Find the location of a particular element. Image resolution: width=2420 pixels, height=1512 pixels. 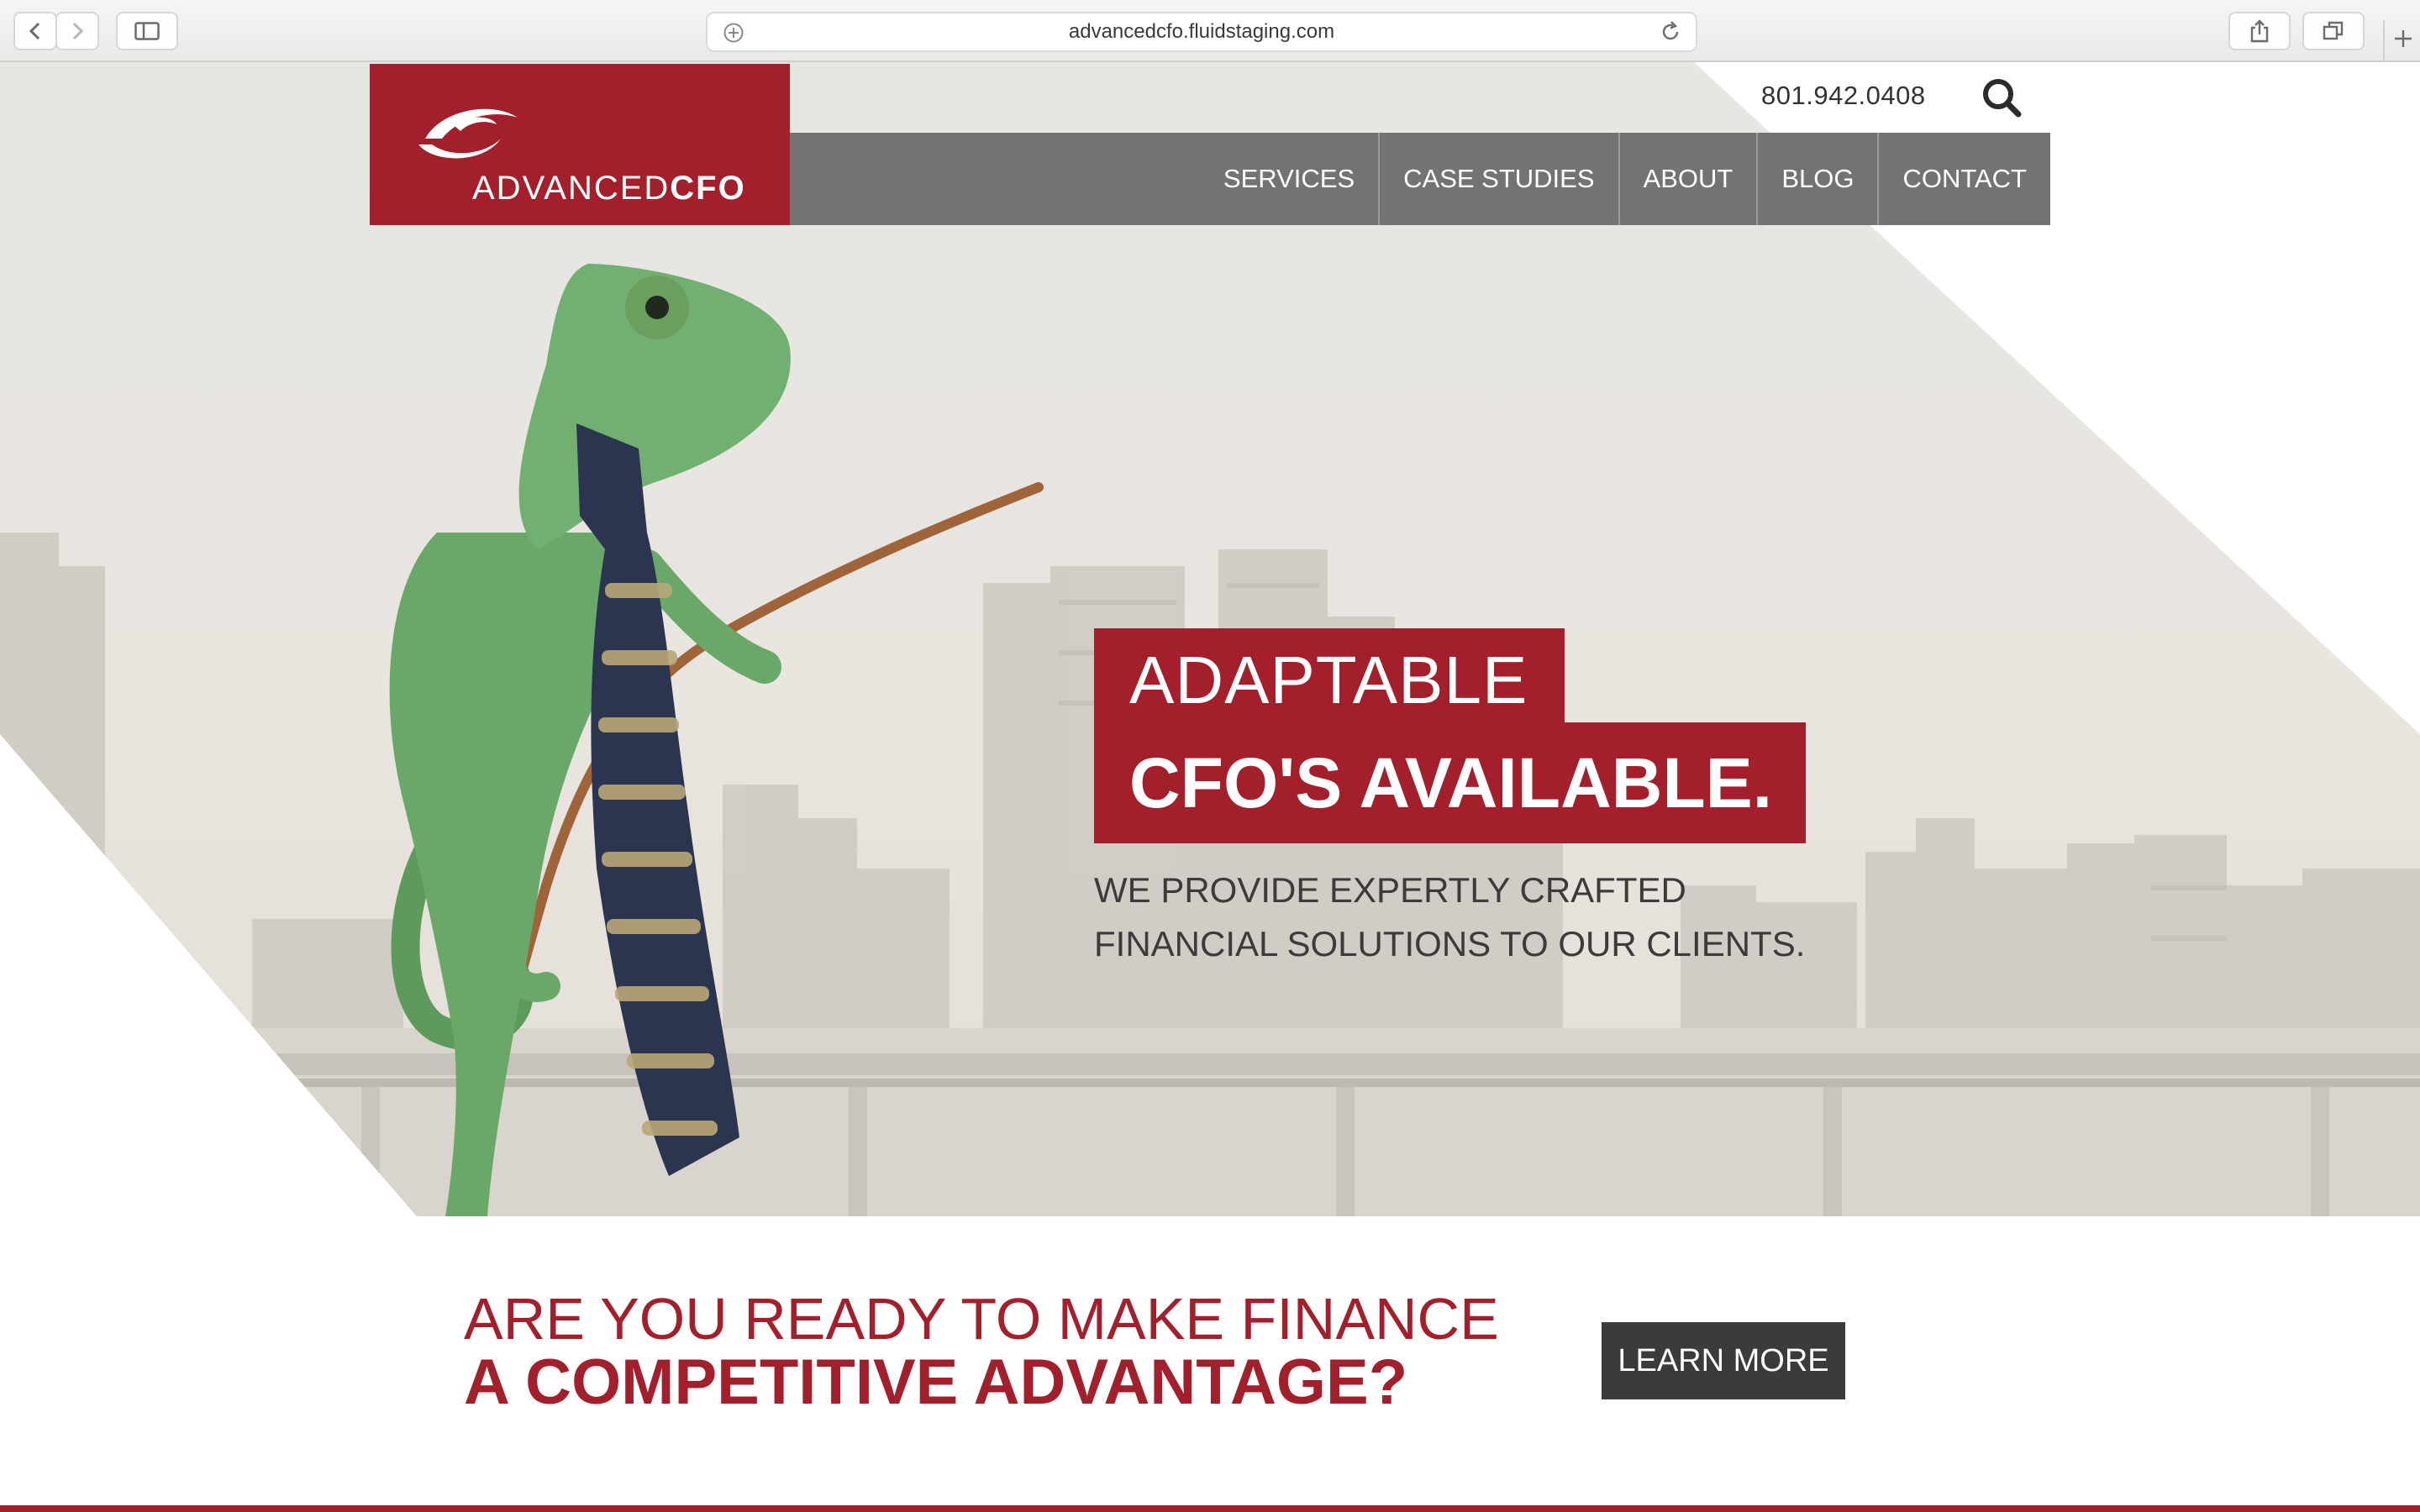

nav-contact: CONTACT is located at coordinates (1964, 179).